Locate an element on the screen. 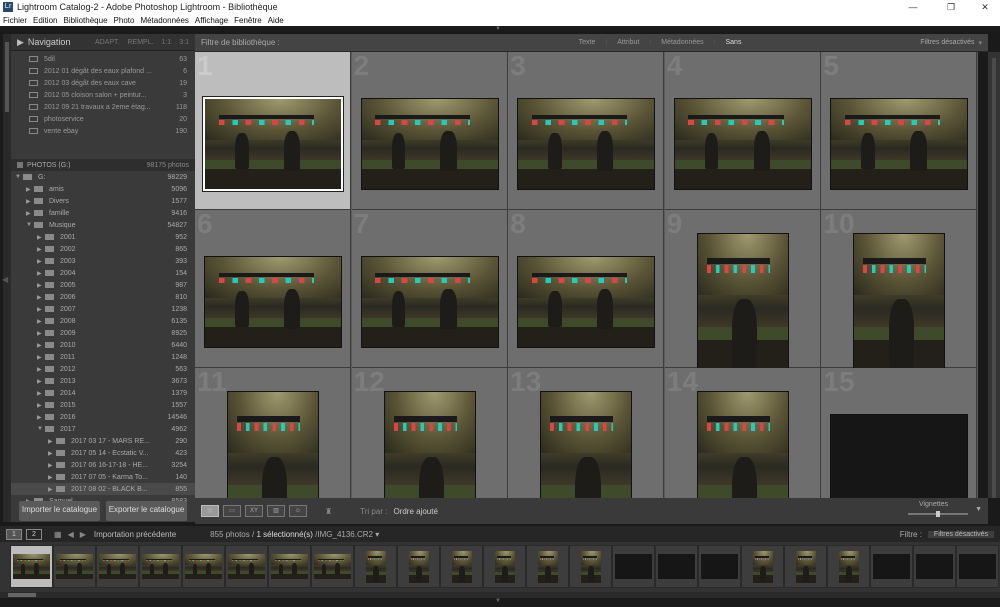 The height and width of the screenshot is (607, 1000). grid-cell: 10 is located at coordinates (899, 289).